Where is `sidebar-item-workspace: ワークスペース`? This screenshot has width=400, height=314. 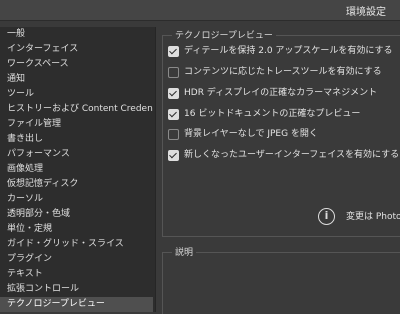 sidebar-item-workspace: ワークスペース is located at coordinates (76, 64).